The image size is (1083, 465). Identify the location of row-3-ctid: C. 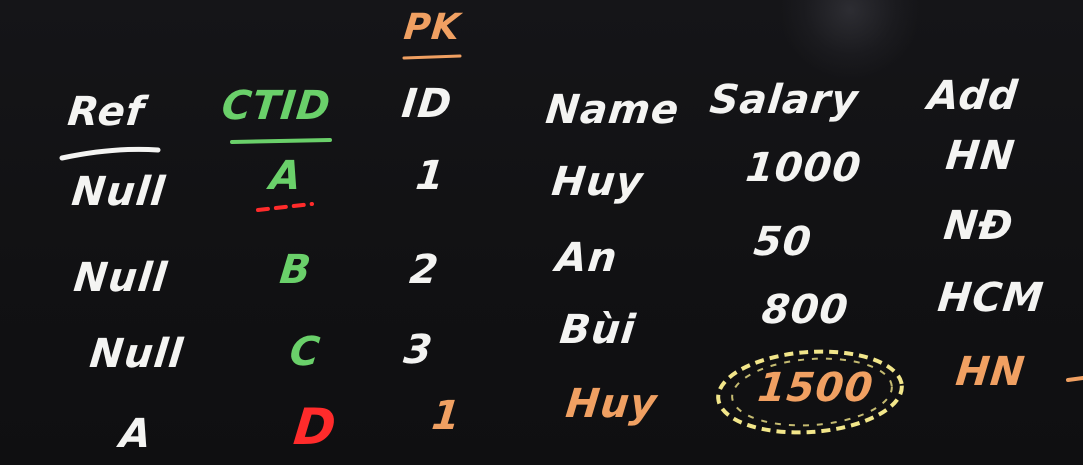
(305, 352).